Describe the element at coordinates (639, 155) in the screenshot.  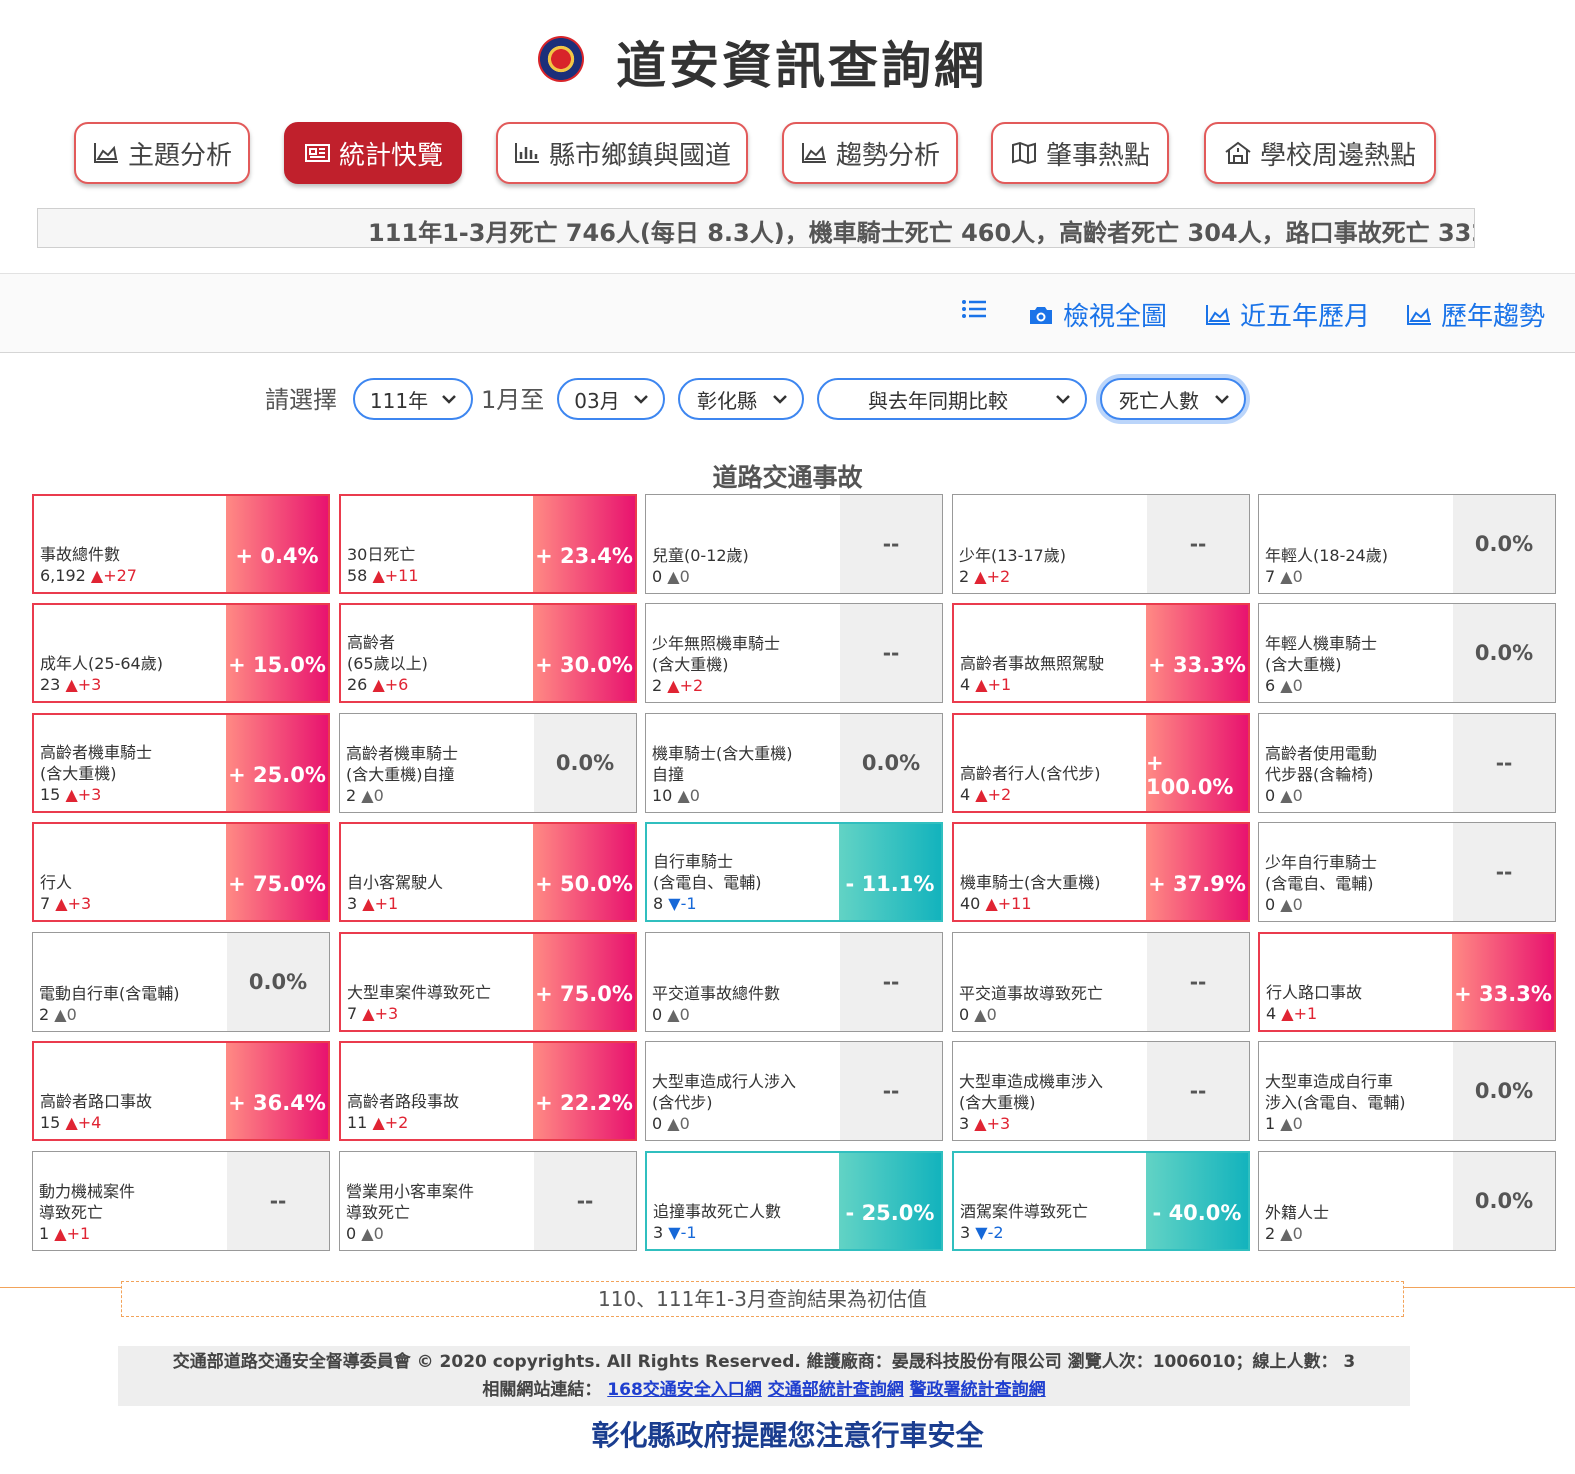
I see `nav-label: 縣市鄉鎮與國道` at that location.